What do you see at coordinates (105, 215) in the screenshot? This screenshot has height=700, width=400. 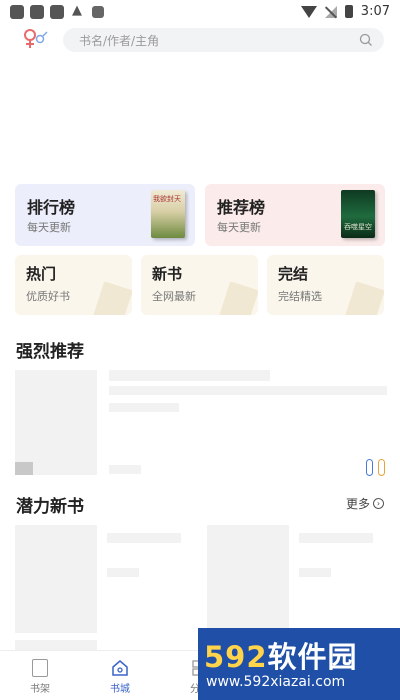 I see `ranking-card: 排行榜 每天更新 我欲封天` at bounding box center [105, 215].